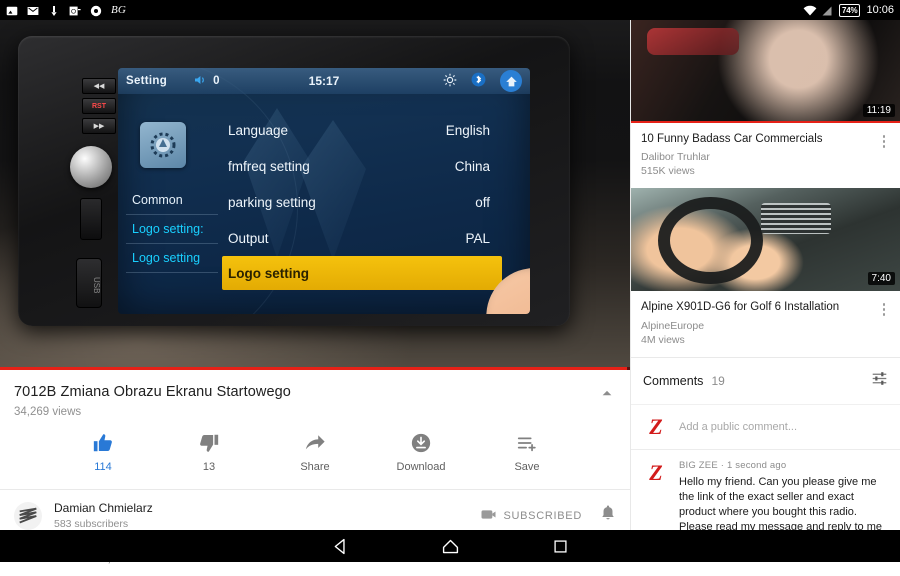  What do you see at coordinates (28, 515) in the screenshot?
I see `channel-avatar` at bounding box center [28, 515].